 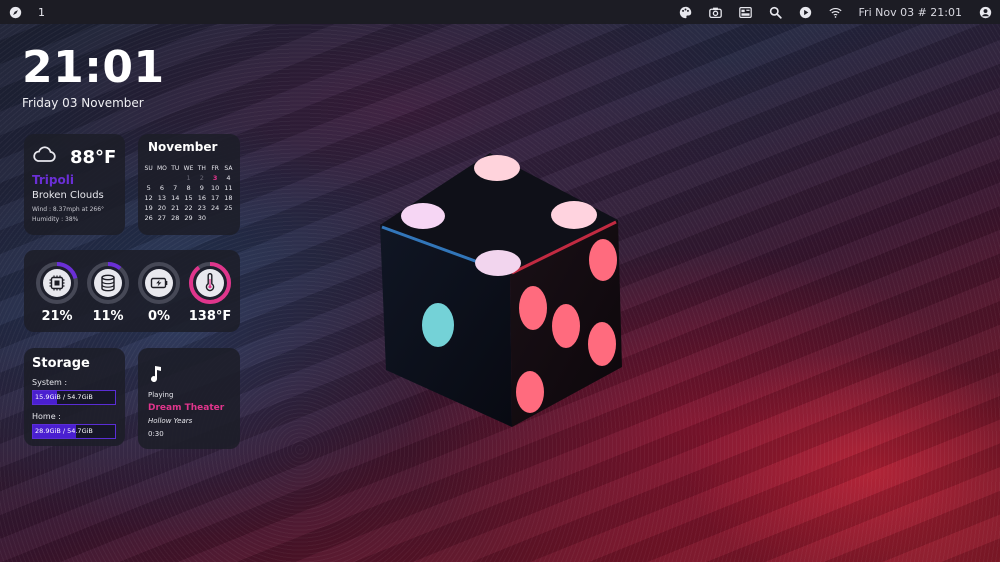 I want to click on memory-usage-ring, so click(x=108, y=283).